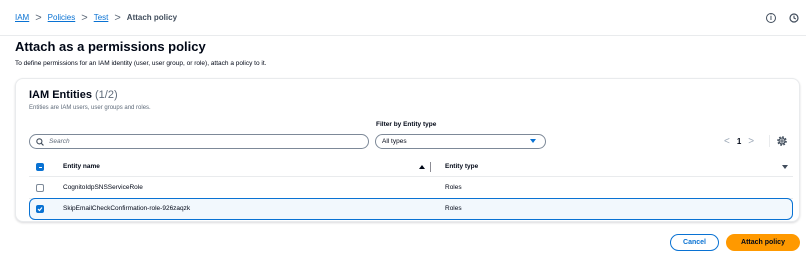 This screenshot has width=806, height=263. What do you see at coordinates (127, 208) in the screenshot?
I see `entity-name-cell: SkipEmailCheckConfirmation-role-926zaqzk` at bounding box center [127, 208].